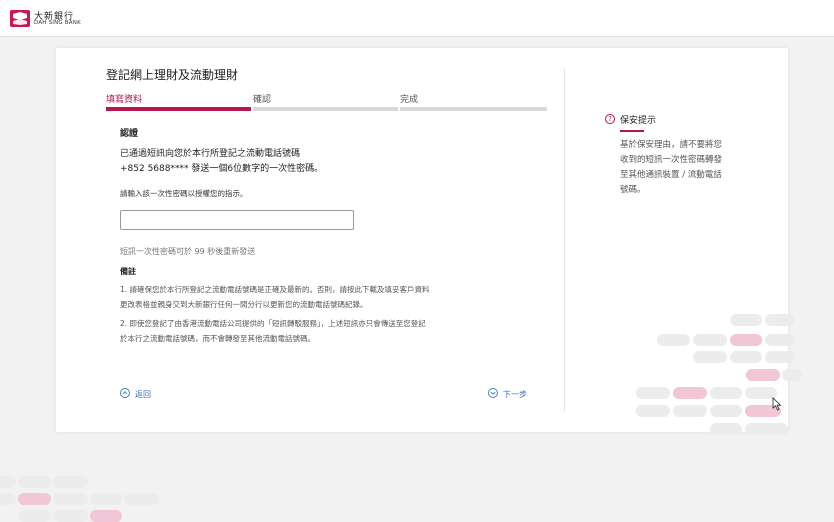 This screenshot has width=834, height=522. What do you see at coordinates (671, 160) in the screenshot?
I see `security-tip-line: 收到的短訊一次性密碼轉發` at bounding box center [671, 160].